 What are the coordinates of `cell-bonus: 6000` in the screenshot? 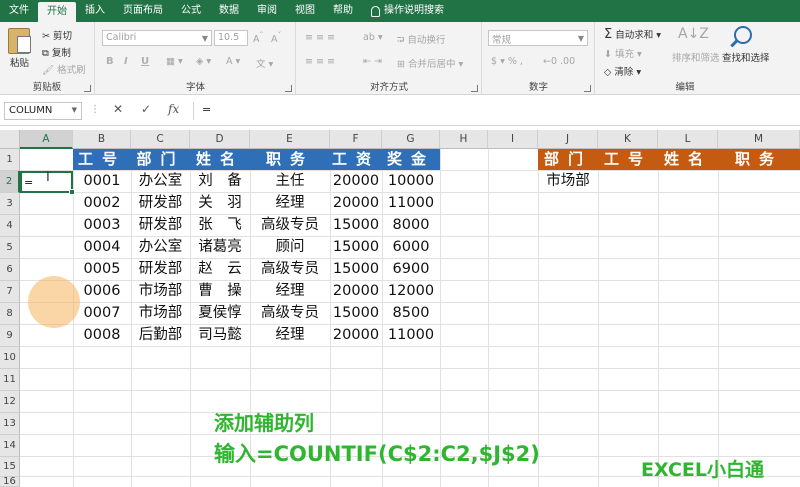 It's located at (411, 247).